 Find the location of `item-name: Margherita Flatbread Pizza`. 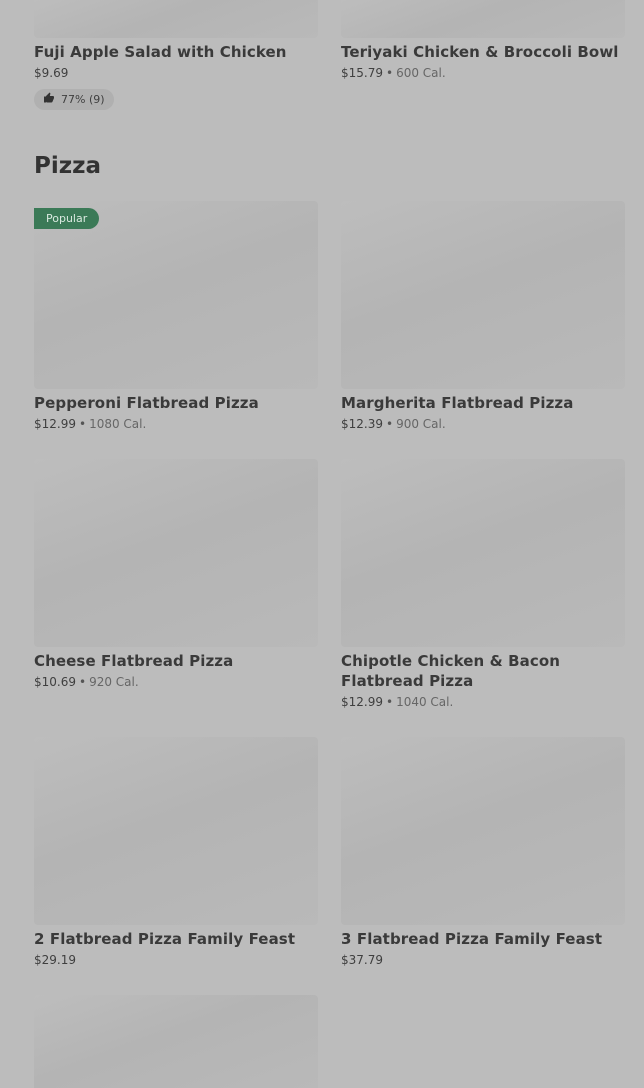

item-name: Margherita Flatbread Pizza is located at coordinates (457, 403).